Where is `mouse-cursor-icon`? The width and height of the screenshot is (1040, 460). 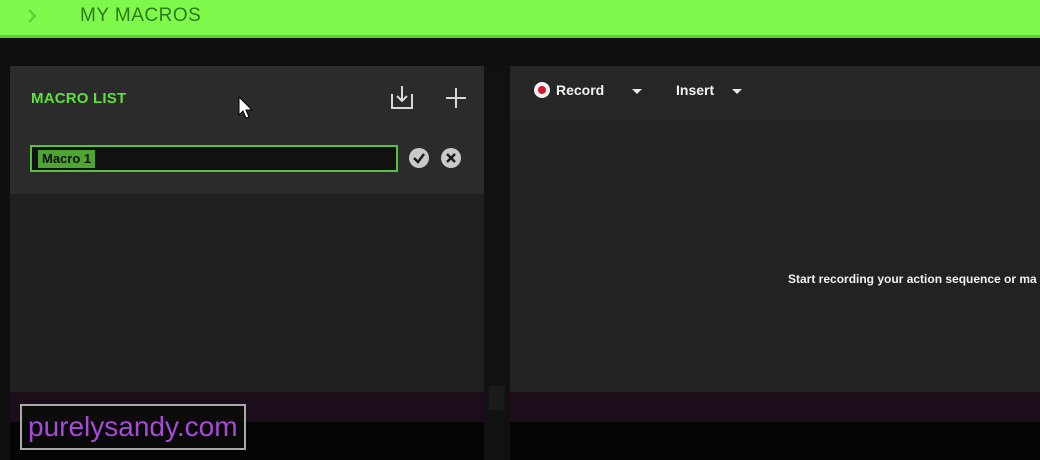 mouse-cursor-icon is located at coordinates (246, 107).